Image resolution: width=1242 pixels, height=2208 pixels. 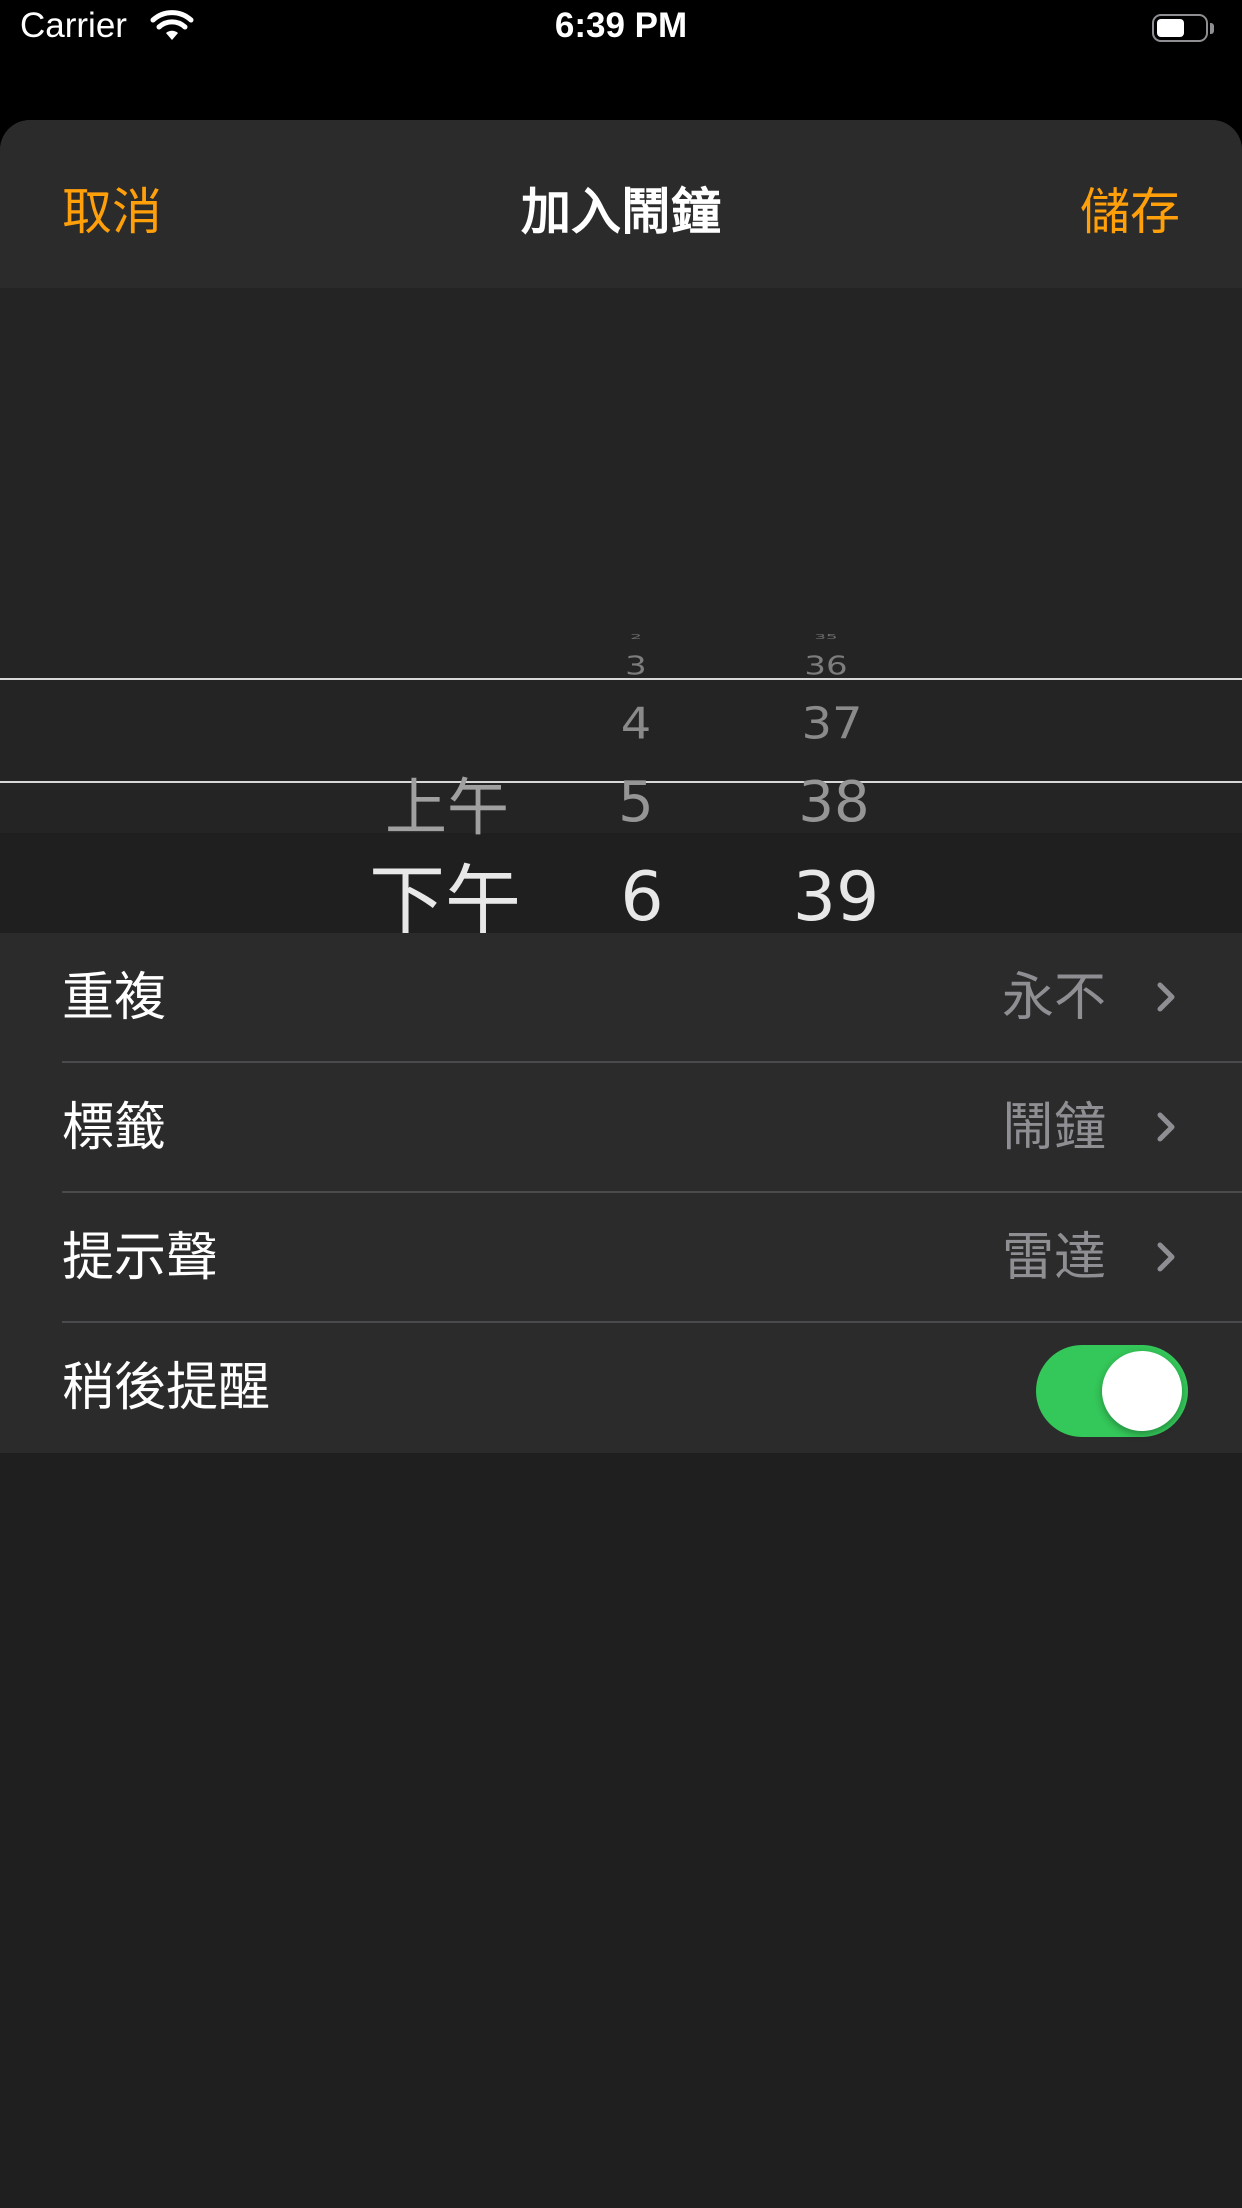 What do you see at coordinates (114, 998) in the screenshot?
I see `repeat-label: 重複` at bounding box center [114, 998].